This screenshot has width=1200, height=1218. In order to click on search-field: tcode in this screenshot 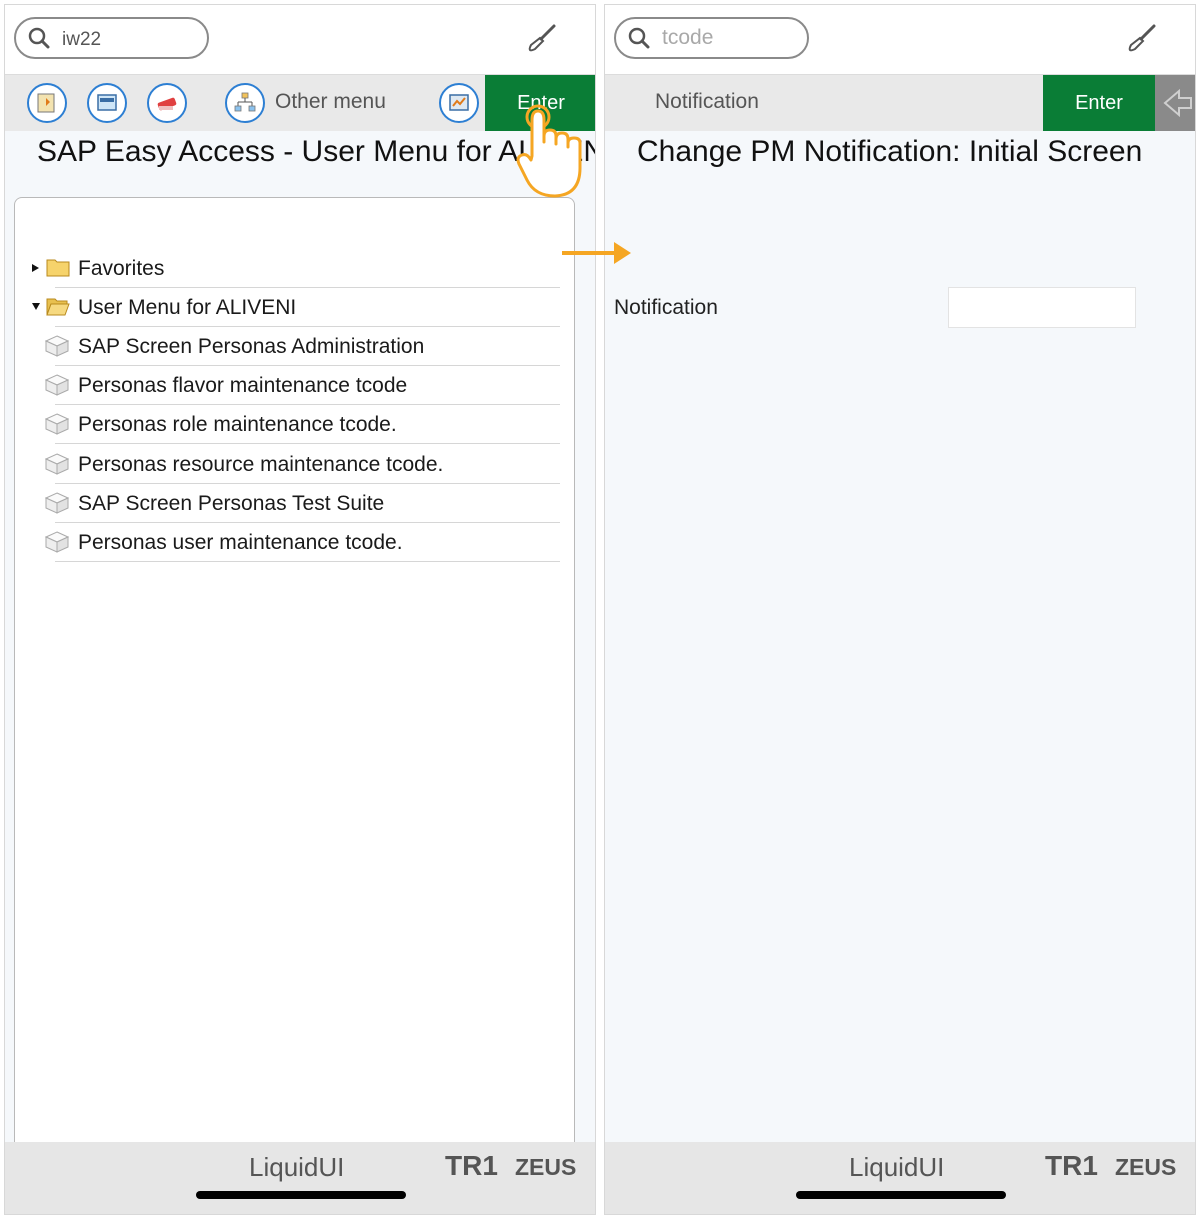, I will do `click(711, 38)`.